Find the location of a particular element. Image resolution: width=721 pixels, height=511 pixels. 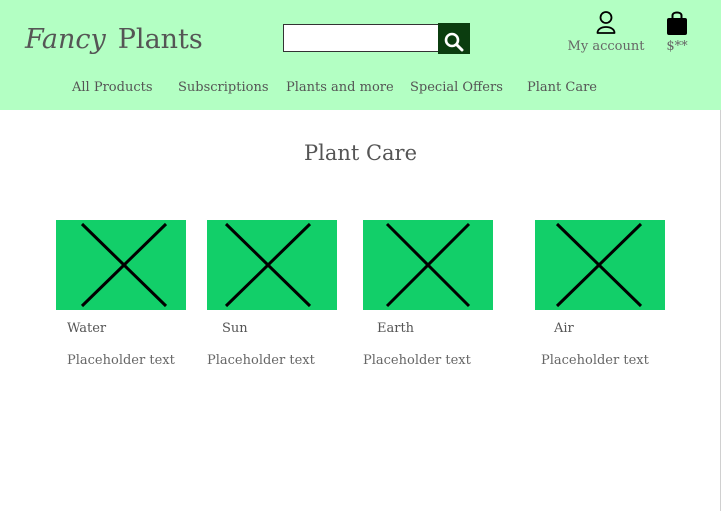

nav-subscriptions: Subscriptions is located at coordinates (223, 87).